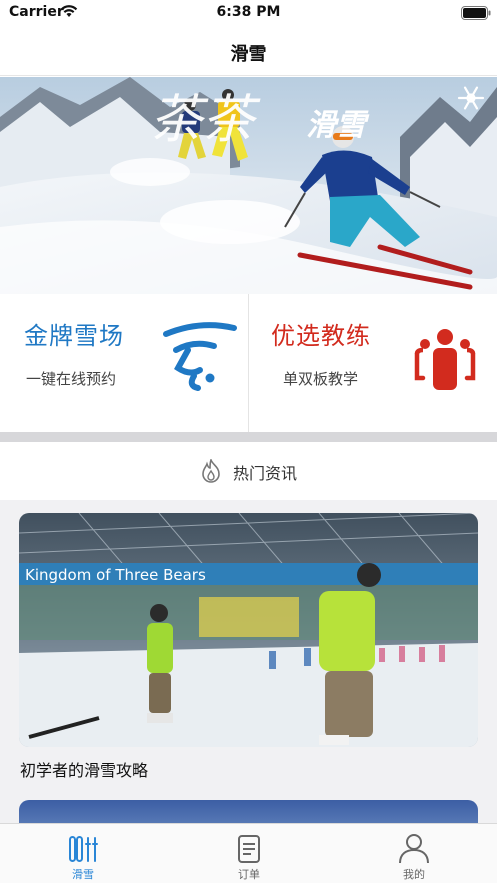  I want to click on tab-orders: 订单, so click(249, 853).